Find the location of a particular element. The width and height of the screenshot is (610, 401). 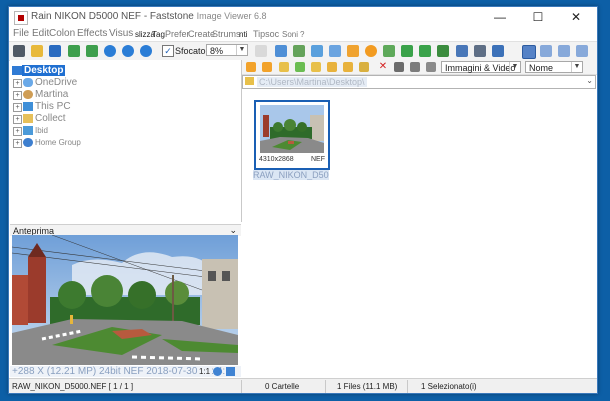

path-text: C:\Users\Martina\Desktop\ is located at coordinates (312, 82).